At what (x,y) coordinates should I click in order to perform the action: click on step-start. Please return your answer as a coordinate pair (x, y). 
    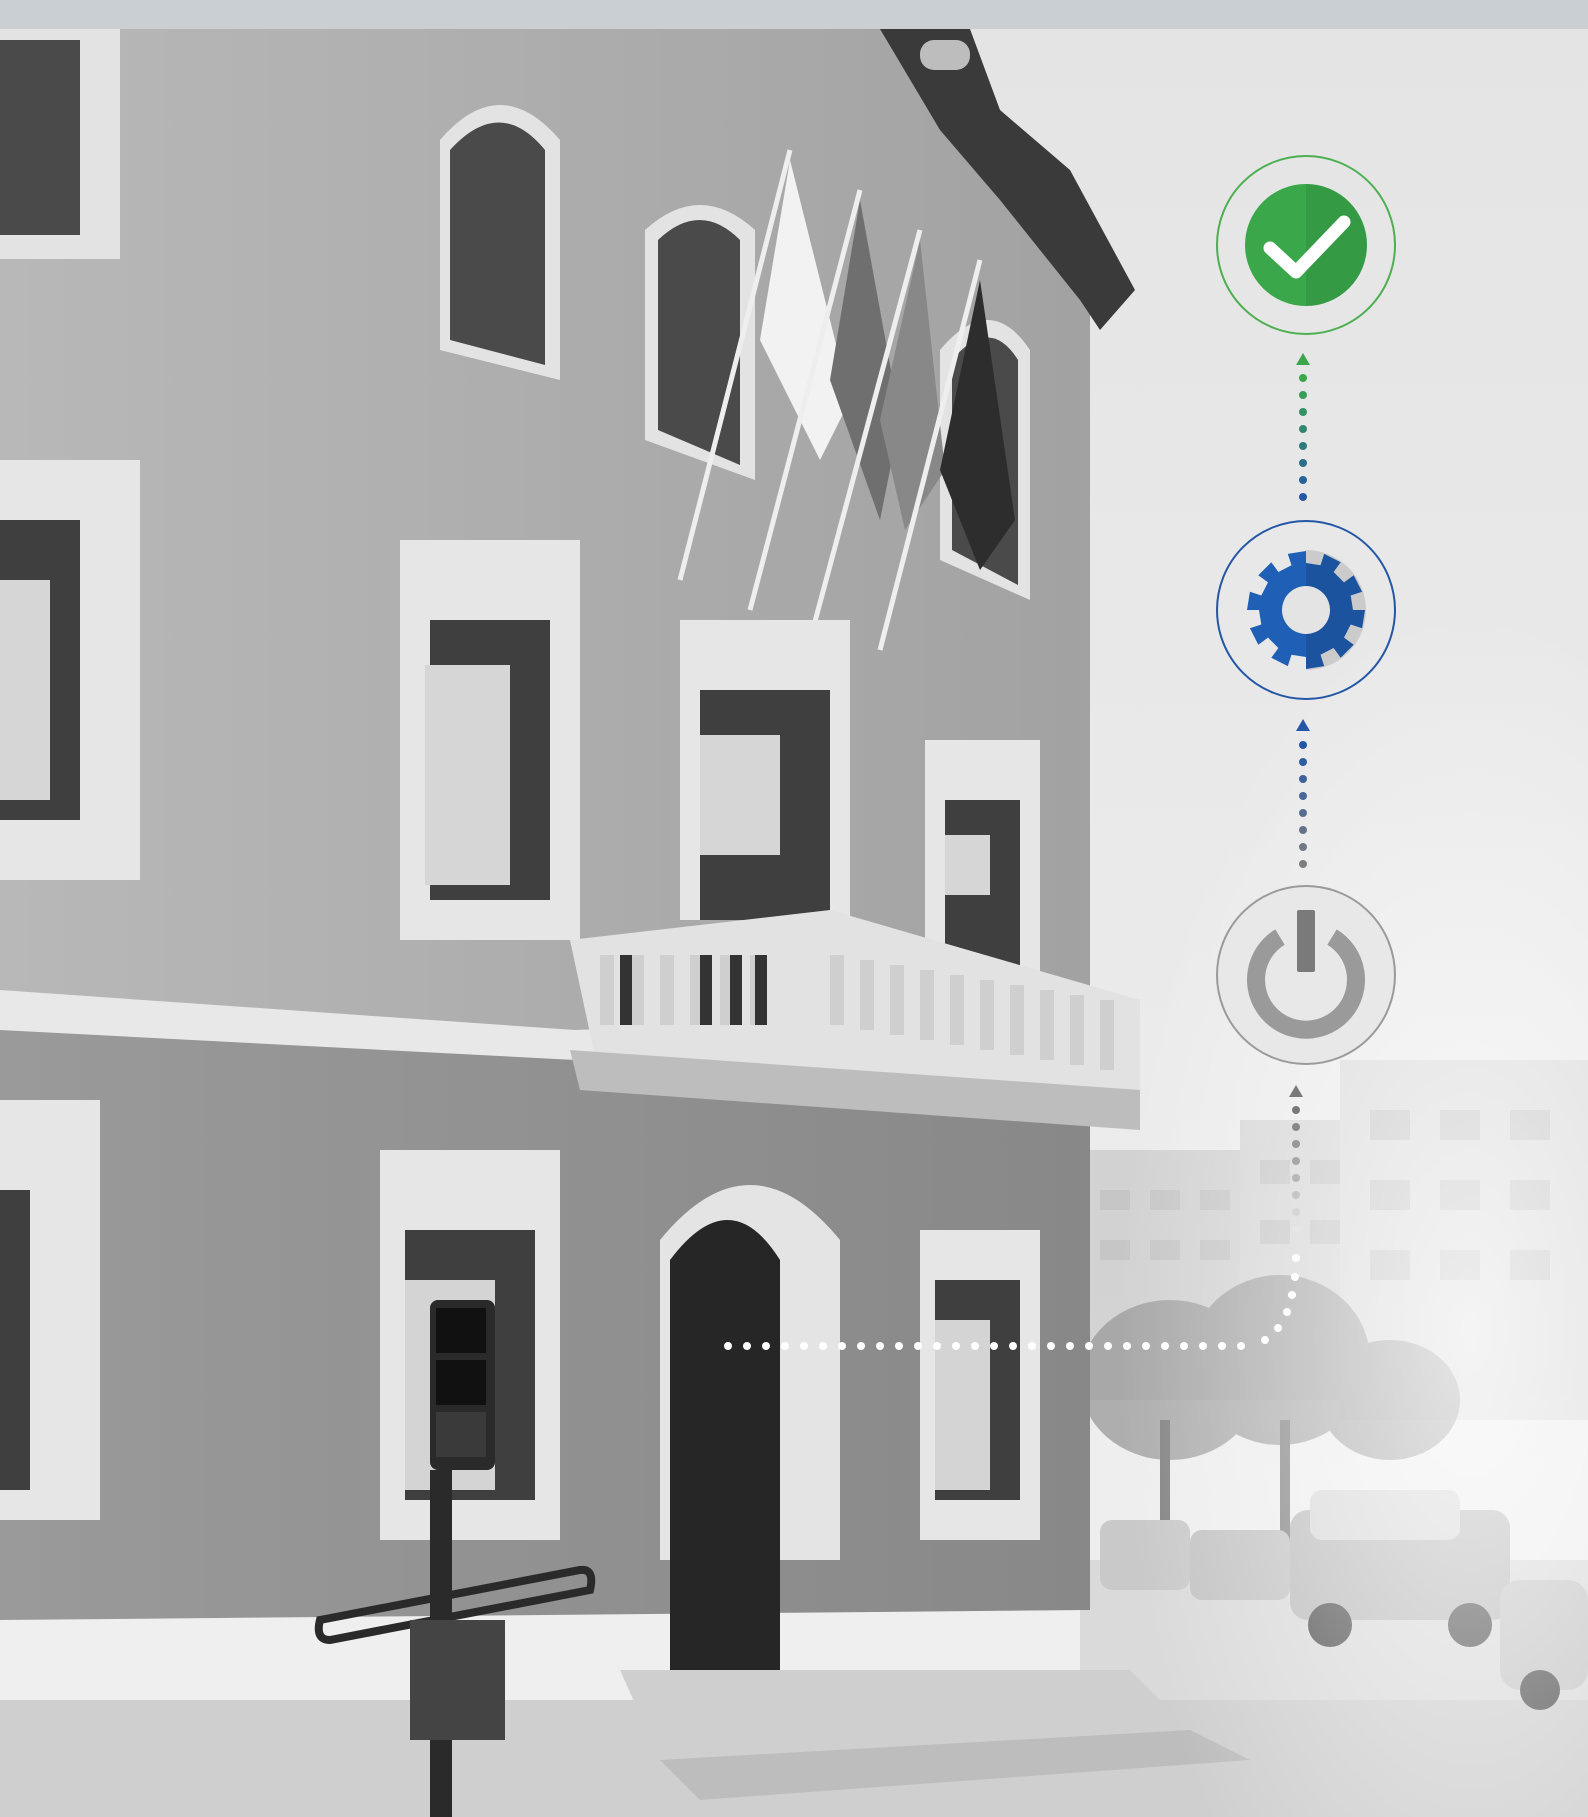
    Looking at the image, I should click on (1306, 975).